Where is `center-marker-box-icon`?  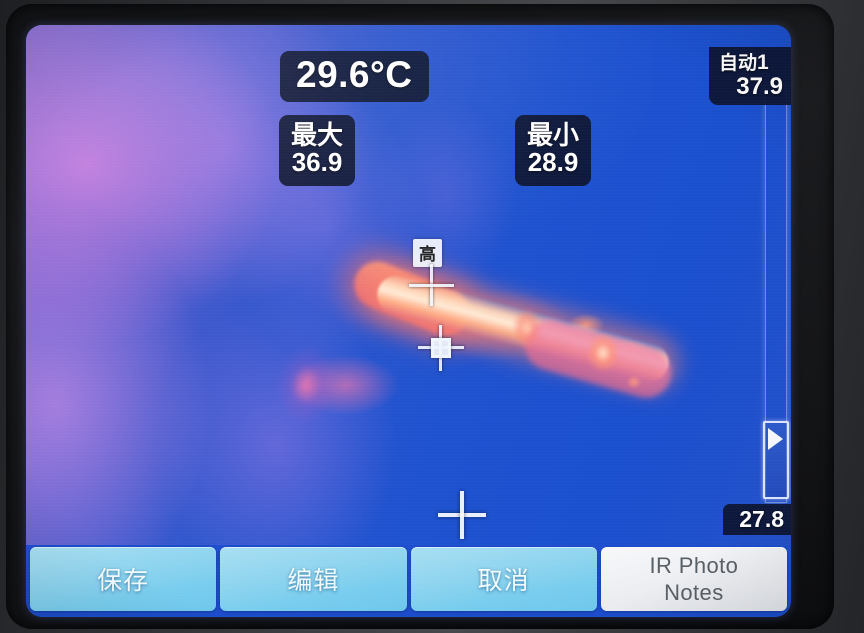
center-marker-box-icon is located at coordinates (441, 348).